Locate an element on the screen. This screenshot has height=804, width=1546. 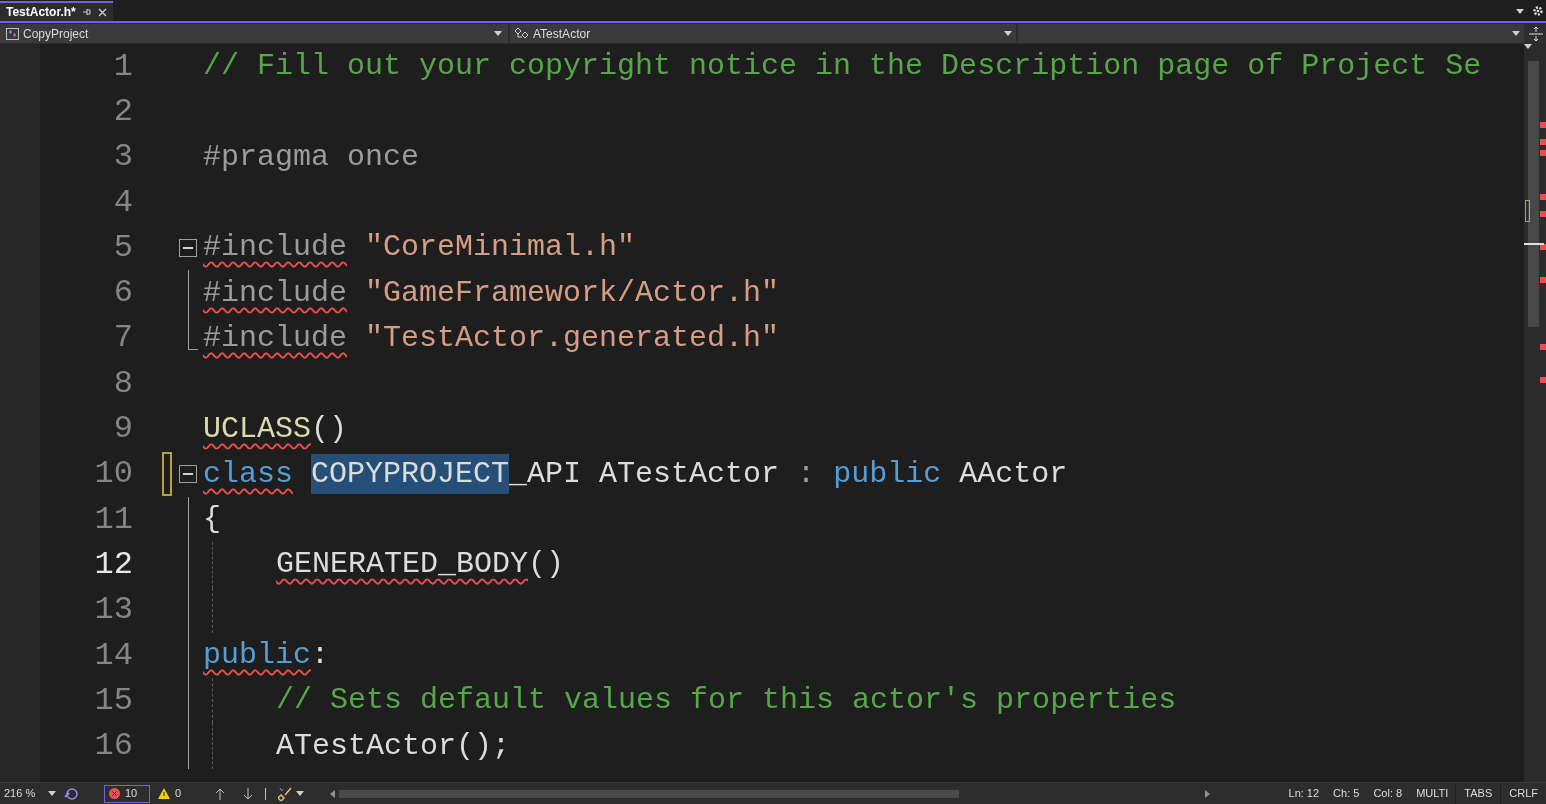
zoom-dropdown: 216 % is located at coordinates (30, 793).